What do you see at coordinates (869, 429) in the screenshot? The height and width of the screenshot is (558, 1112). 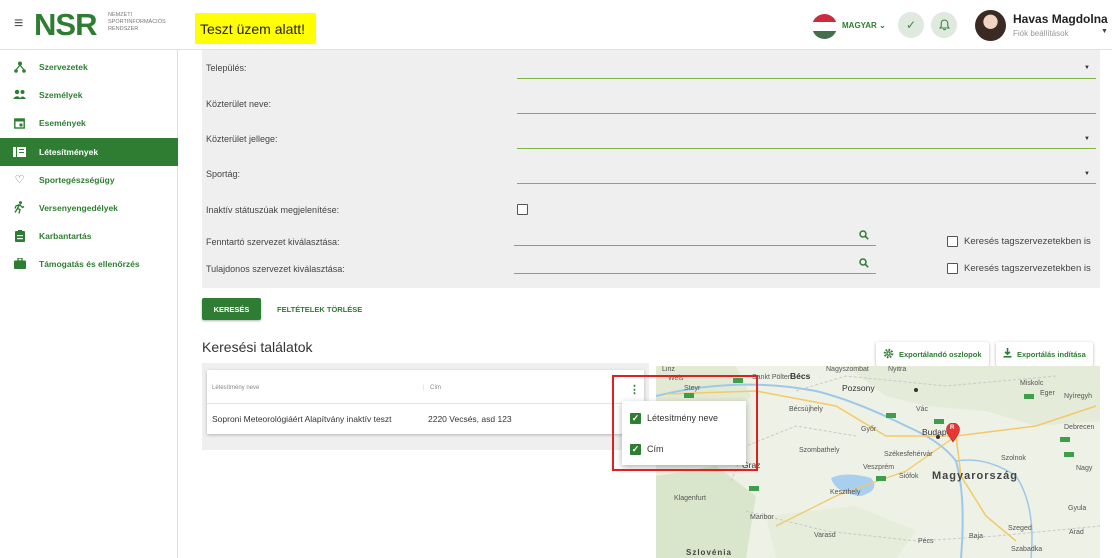 I see `map-label: Győr` at bounding box center [869, 429].